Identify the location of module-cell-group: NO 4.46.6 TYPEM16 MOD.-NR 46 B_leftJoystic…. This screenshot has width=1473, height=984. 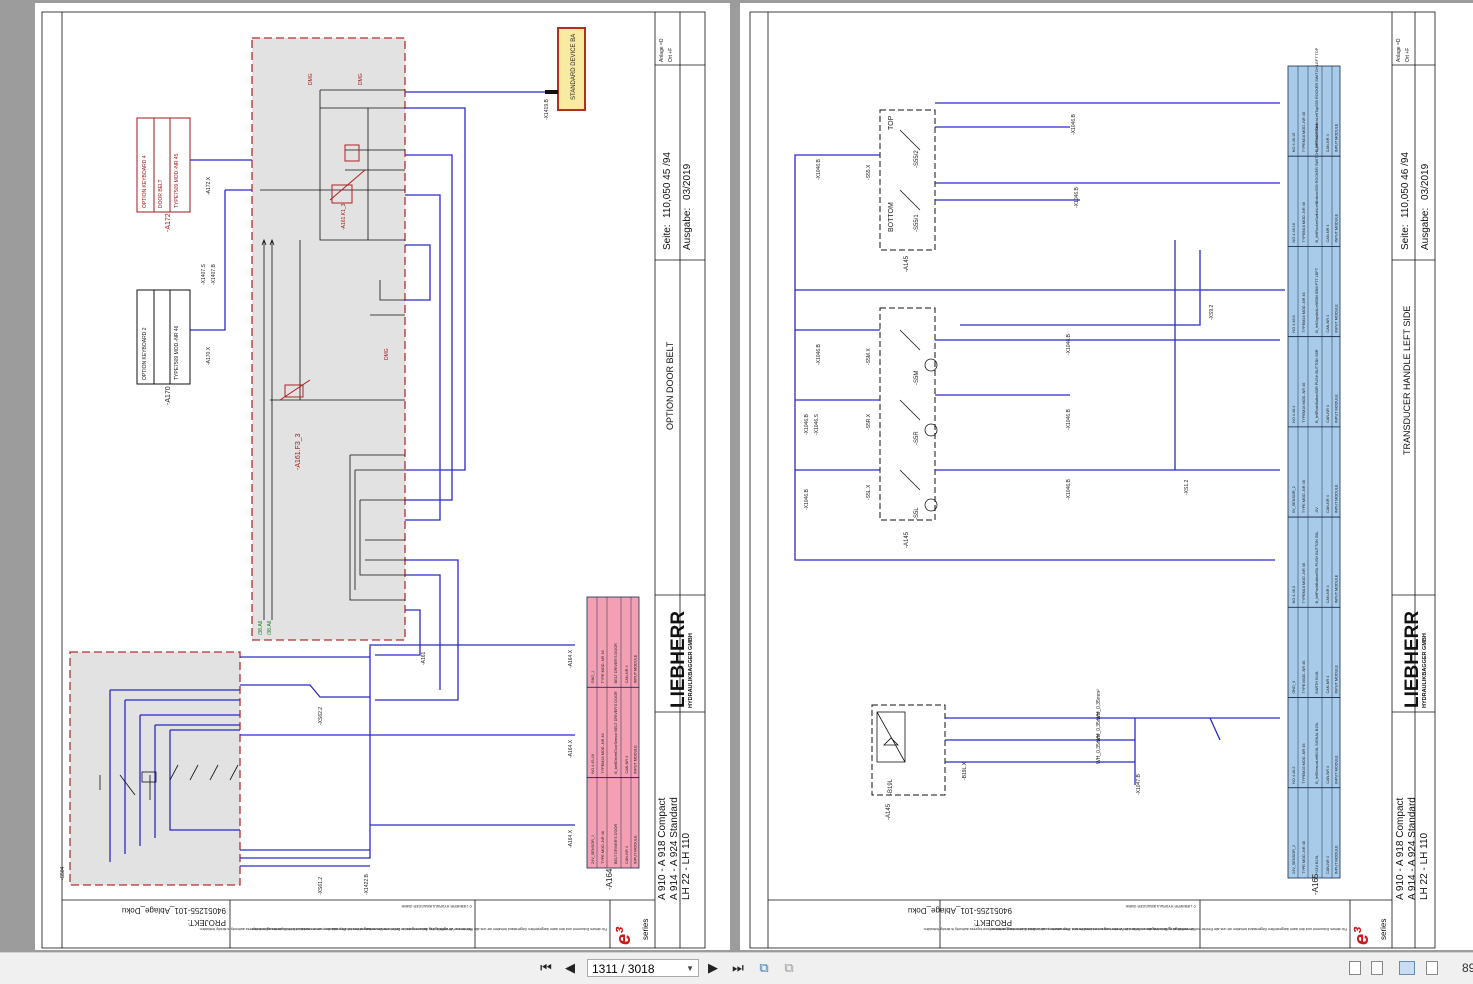
(1314, 292).